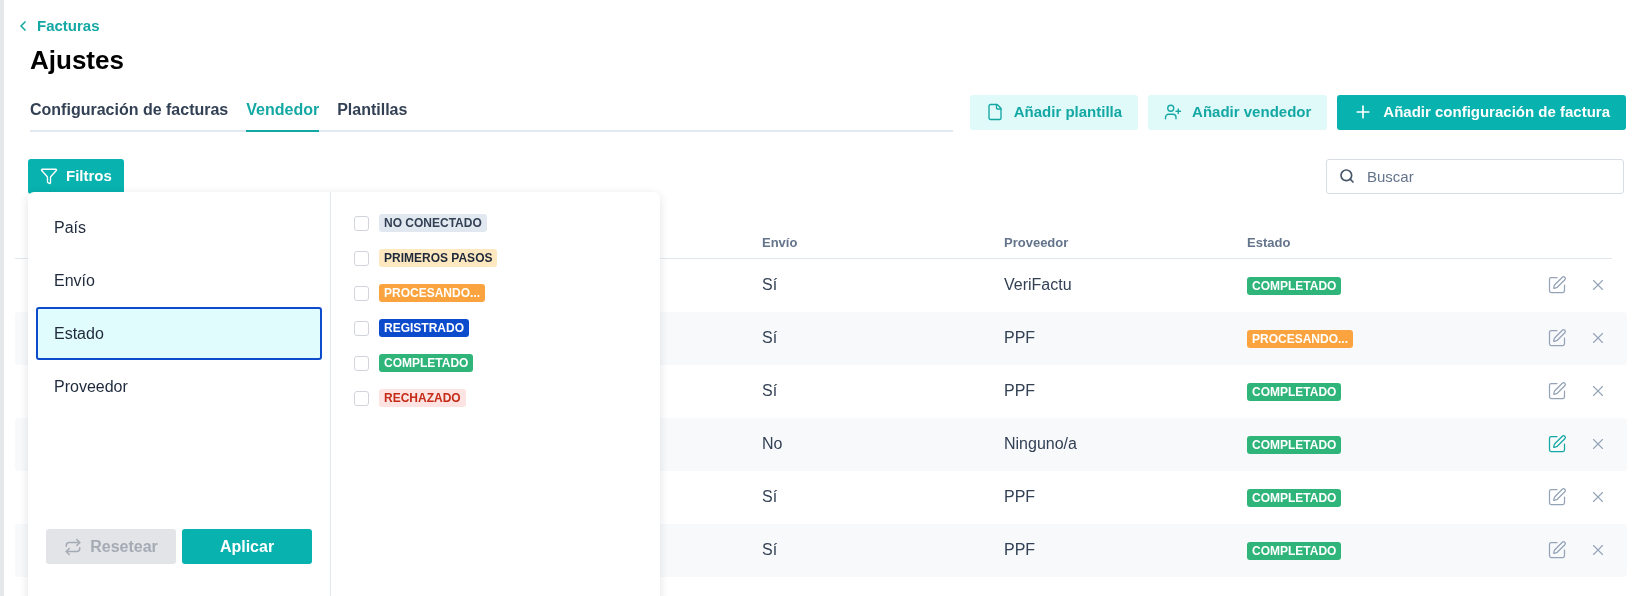  Describe the element at coordinates (129, 114) in the screenshot. I see `tab: Configuración de facturas` at that location.